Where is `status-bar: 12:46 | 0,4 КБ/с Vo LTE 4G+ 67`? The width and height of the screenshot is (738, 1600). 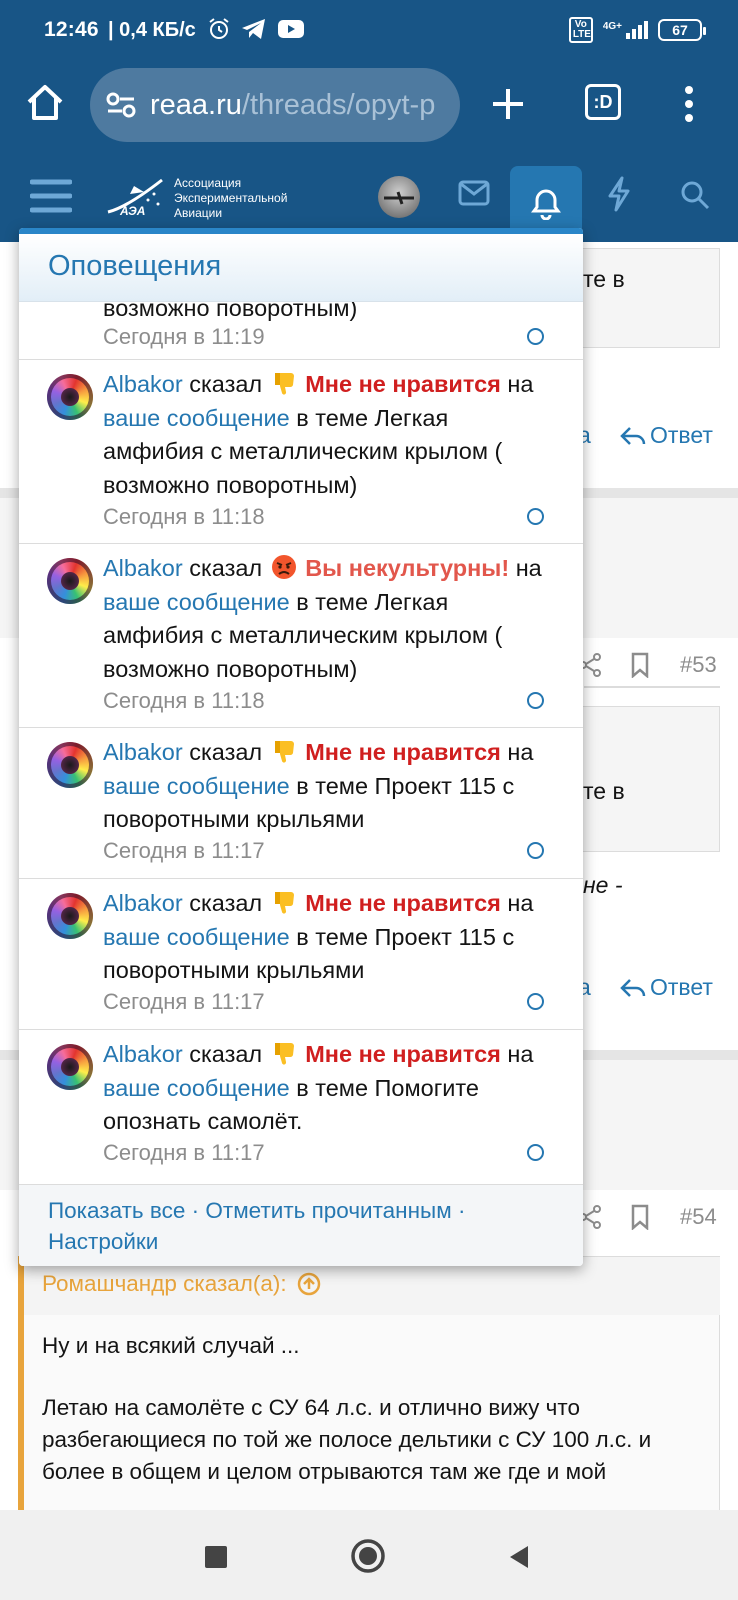 status-bar: 12:46 | 0,4 КБ/с Vo LTE 4G+ 67 is located at coordinates (369, 31).